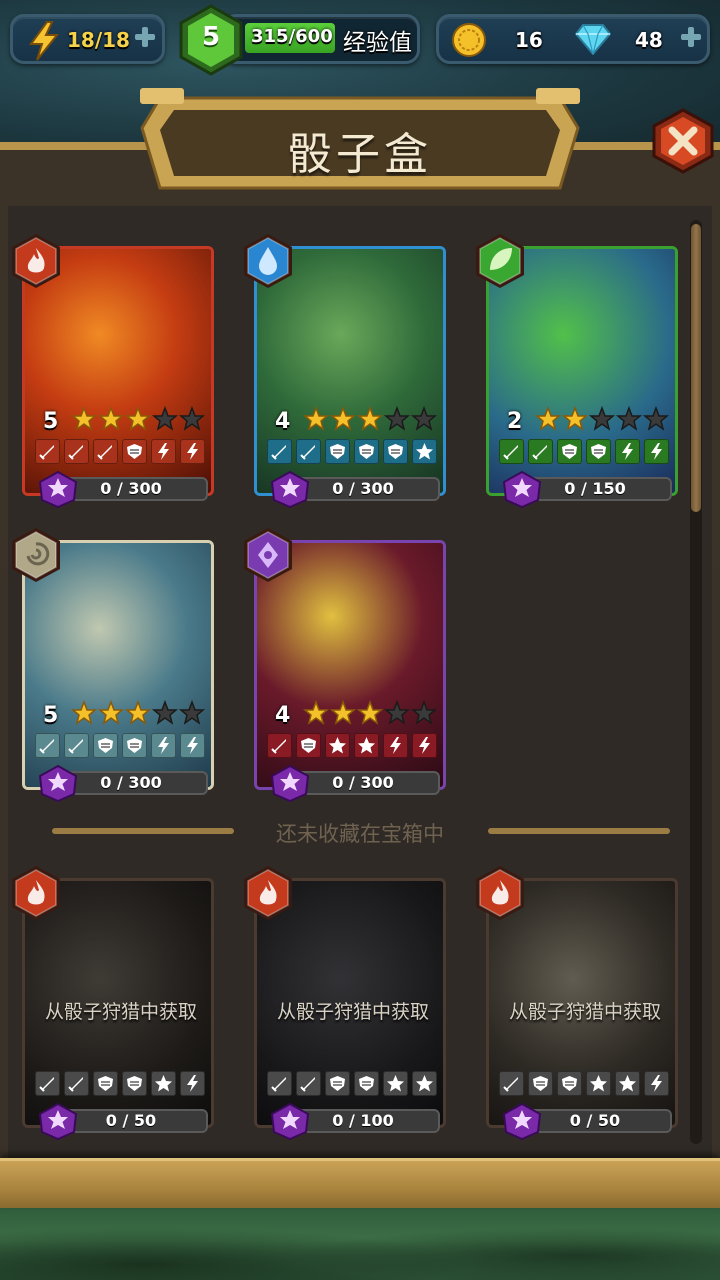  What do you see at coordinates (51, 421) in the screenshot?
I see `card-level: 5` at bounding box center [51, 421].